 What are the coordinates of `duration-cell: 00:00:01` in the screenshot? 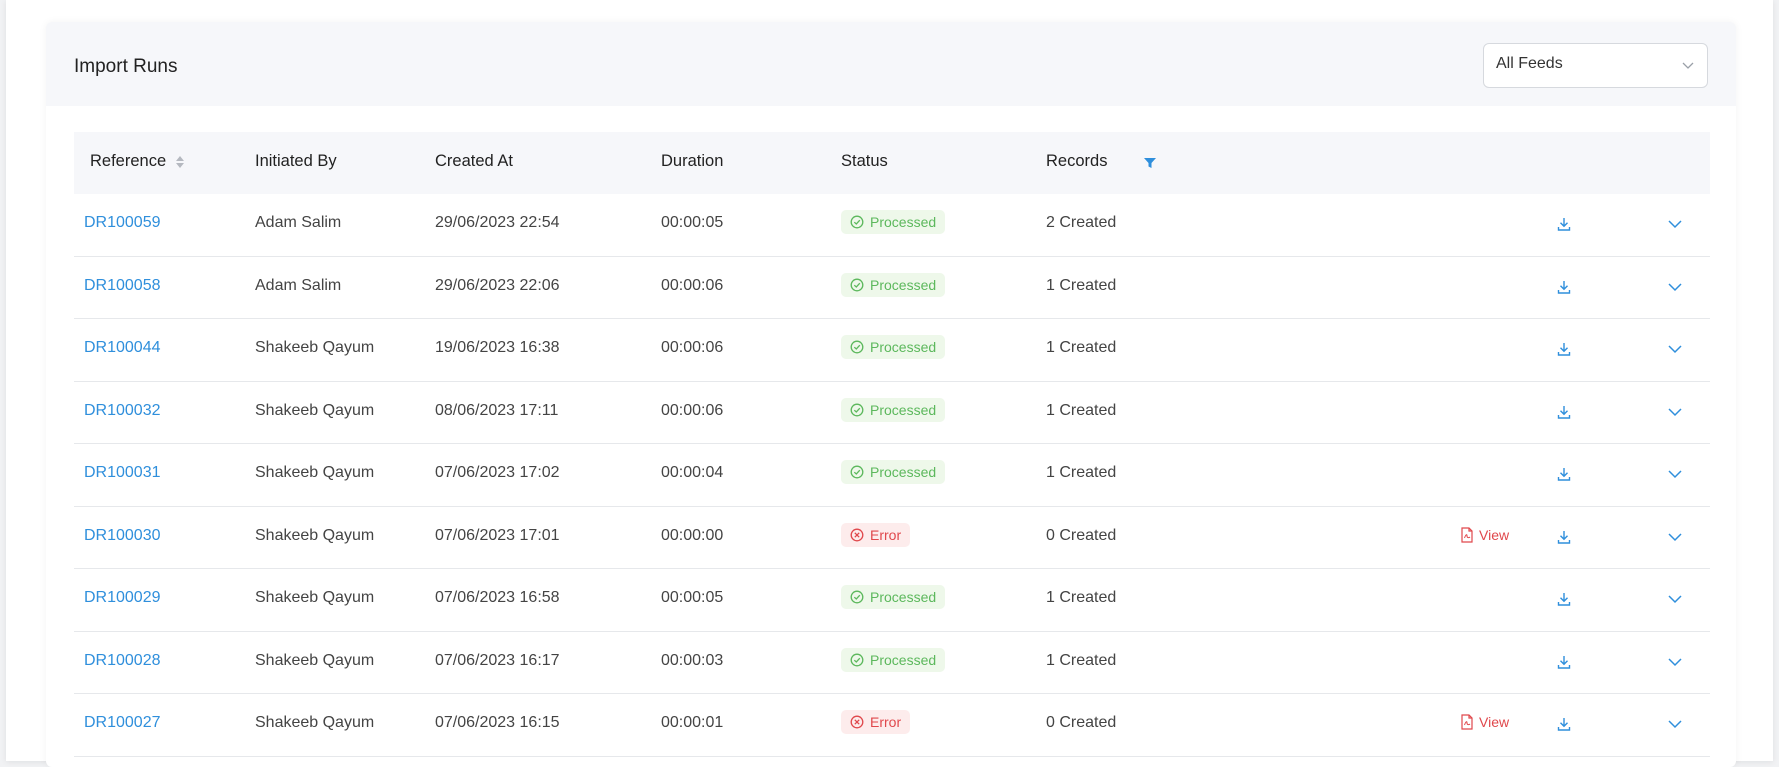 It's located at (692, 722).